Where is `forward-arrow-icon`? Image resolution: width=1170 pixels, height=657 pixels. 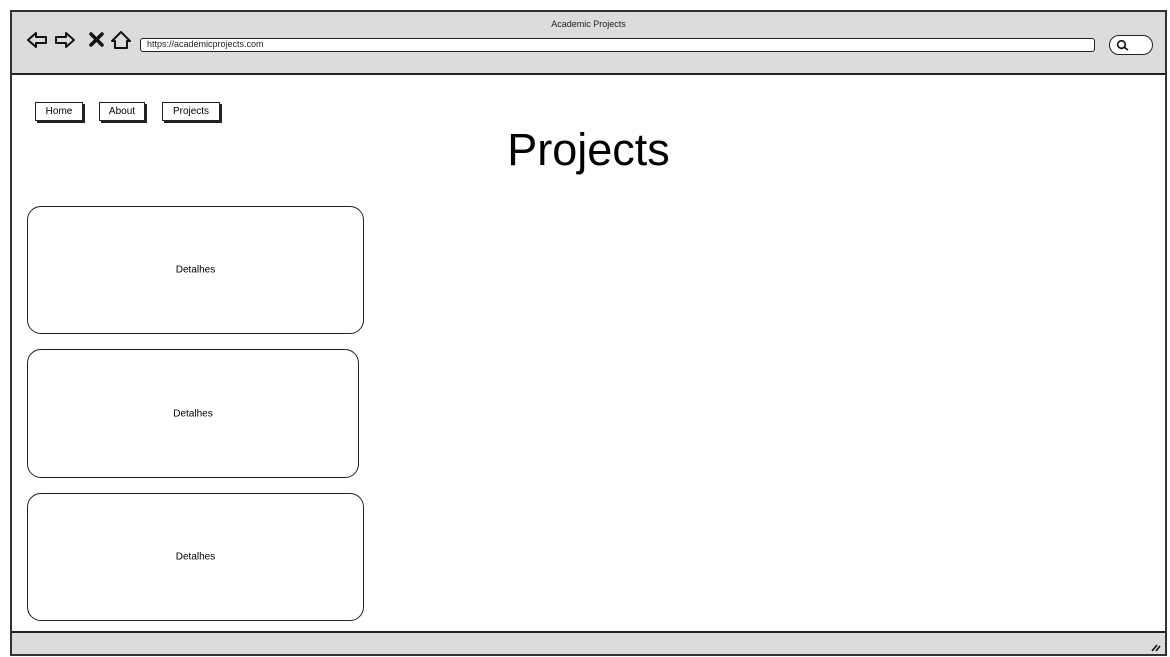
forward-arrow-icon is located at coordinates (65, 40).